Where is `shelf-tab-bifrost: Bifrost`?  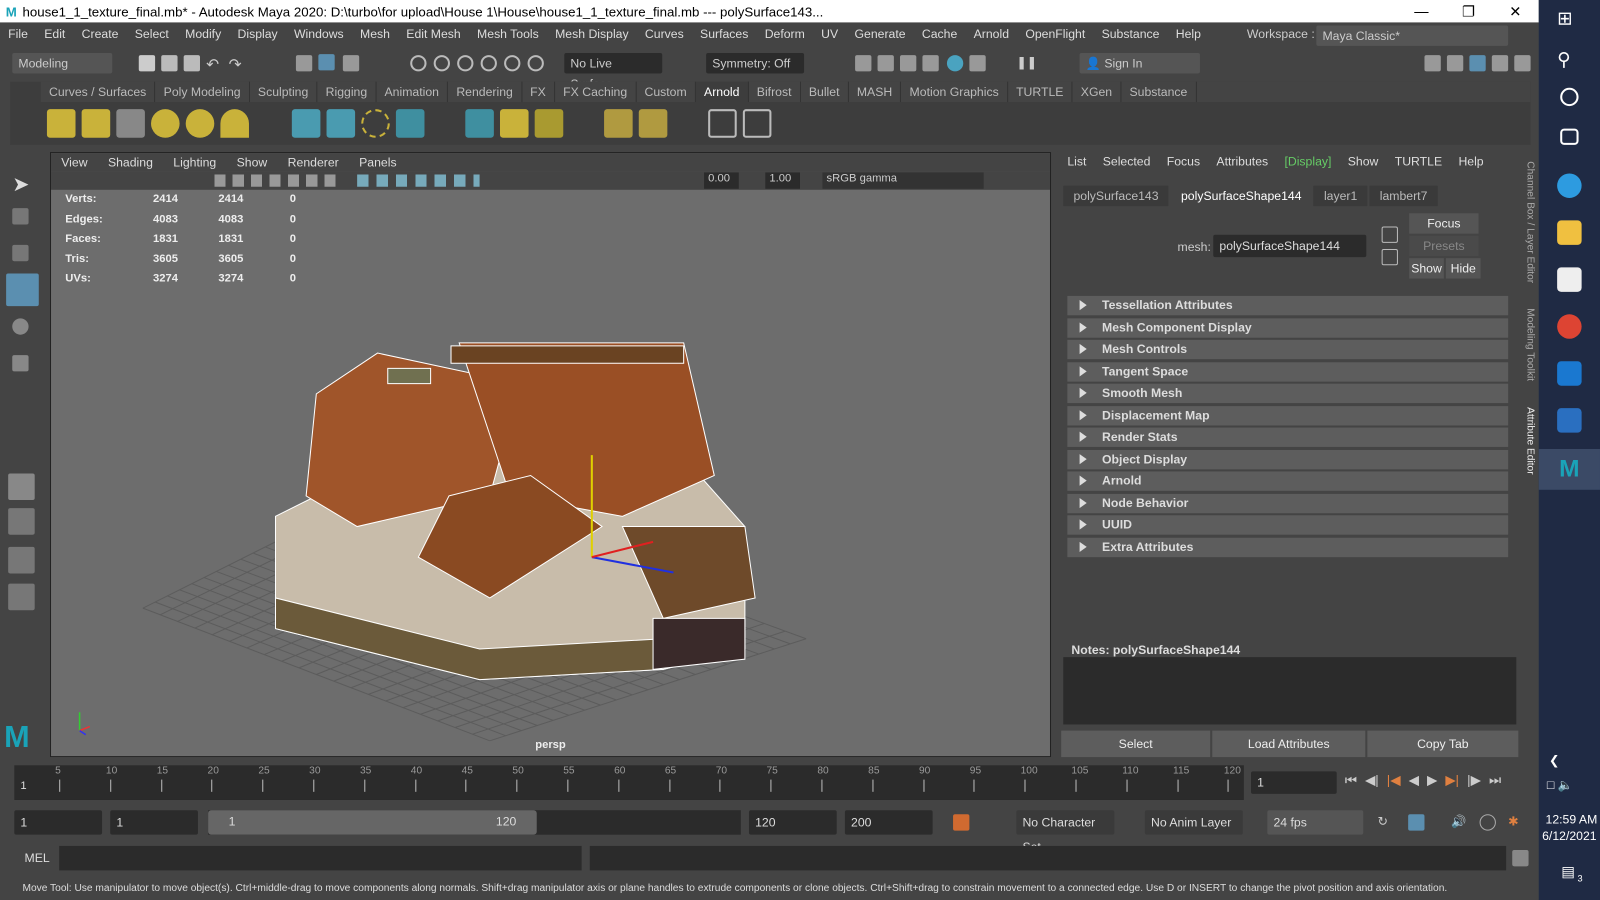 shelf-tab-bifrost: Bifrost is located at coordinates (775, 92).